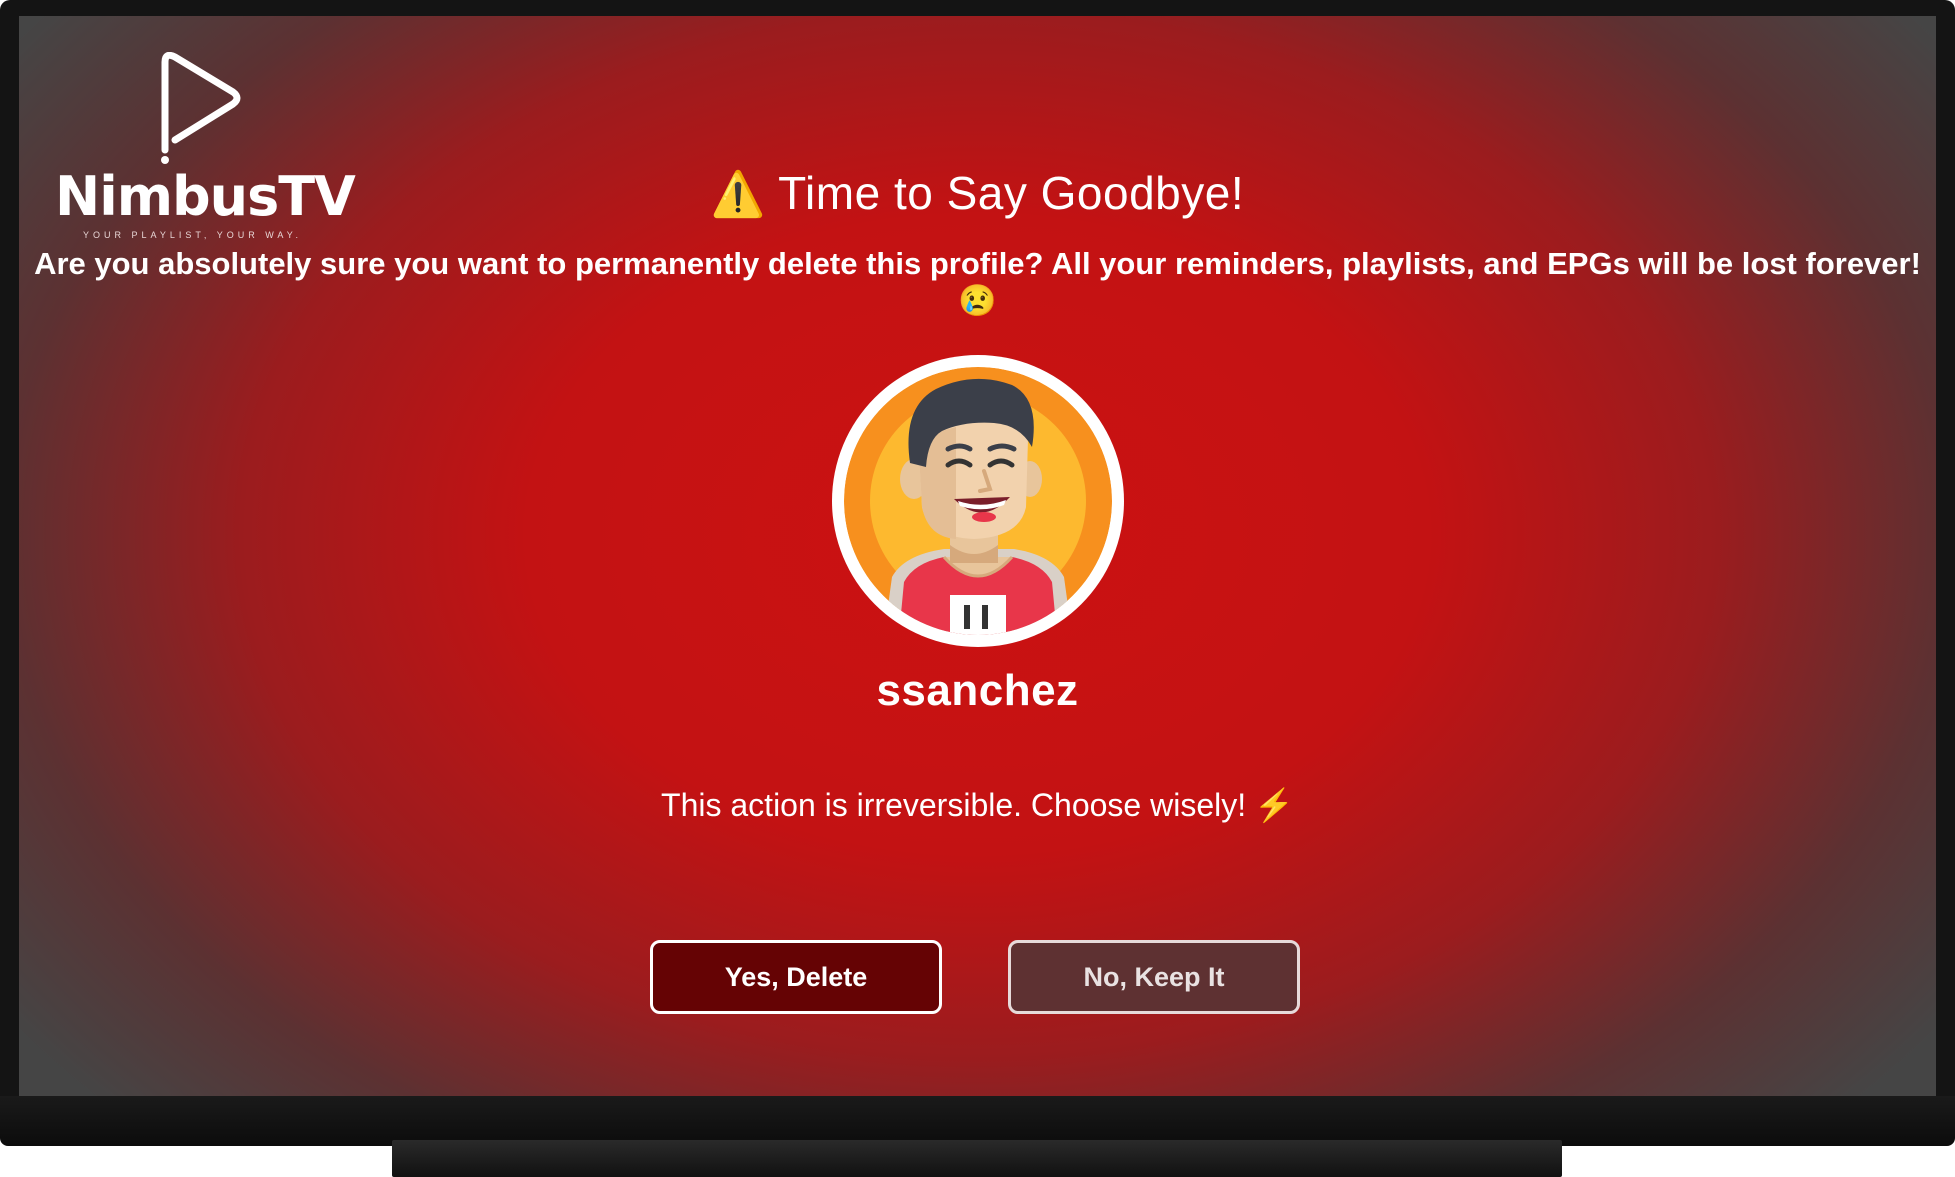  Describe the element at coordinates (1154, 977) in the screenshot. I see `cancel-keep-button: No, Keep It` at that location.